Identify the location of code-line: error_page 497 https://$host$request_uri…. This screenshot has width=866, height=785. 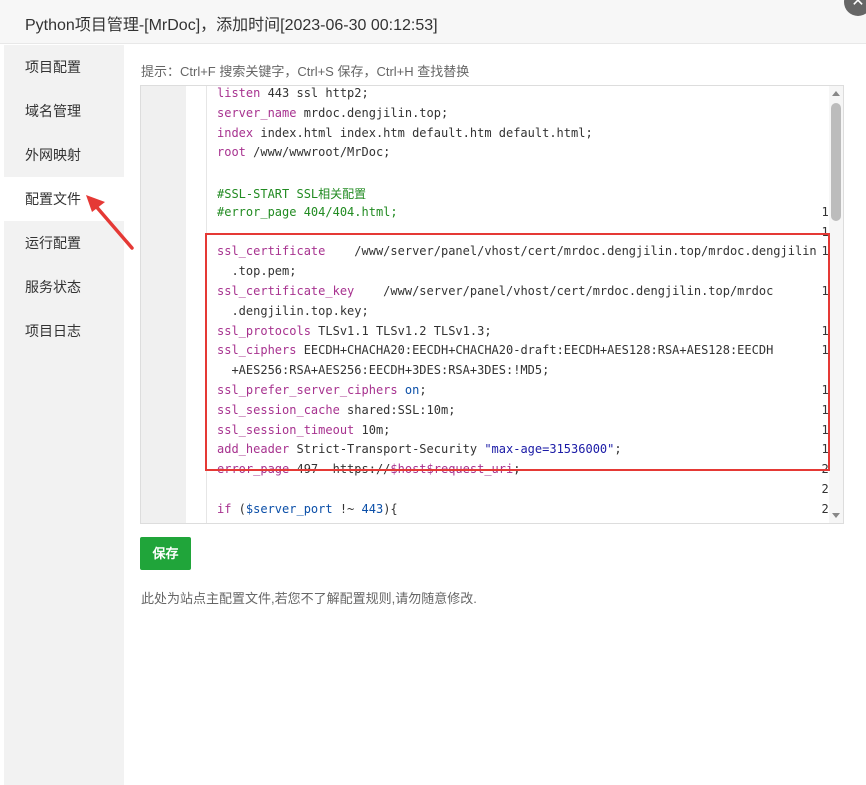
(368, 469).